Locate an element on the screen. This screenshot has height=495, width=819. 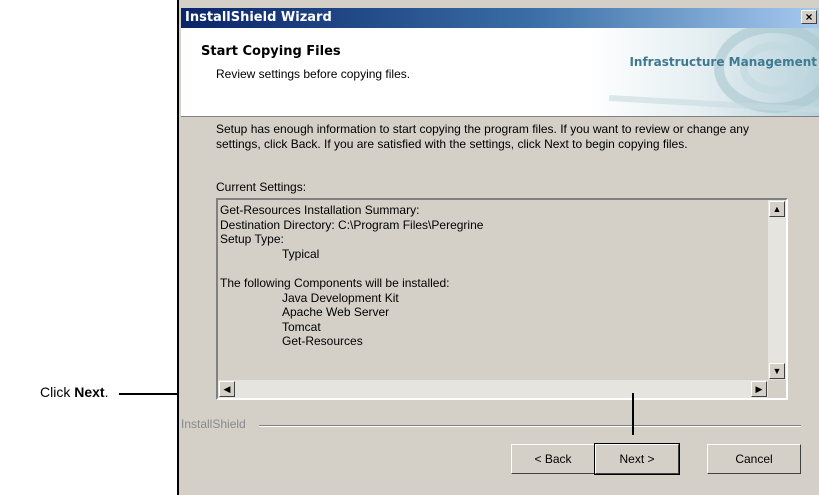
current-settings-label: Current Settings: is located at coordinates (261, 187).